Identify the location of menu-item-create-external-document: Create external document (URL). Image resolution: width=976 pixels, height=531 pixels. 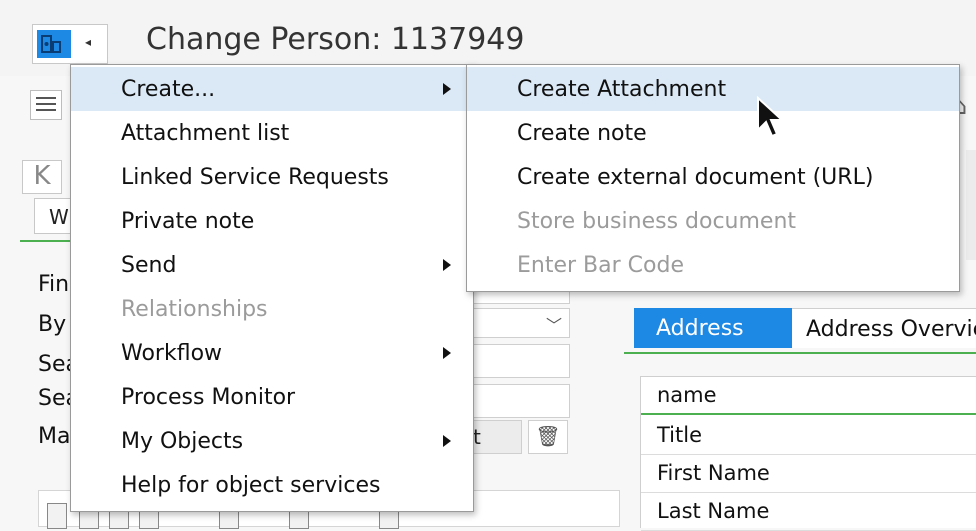
(713, 177).